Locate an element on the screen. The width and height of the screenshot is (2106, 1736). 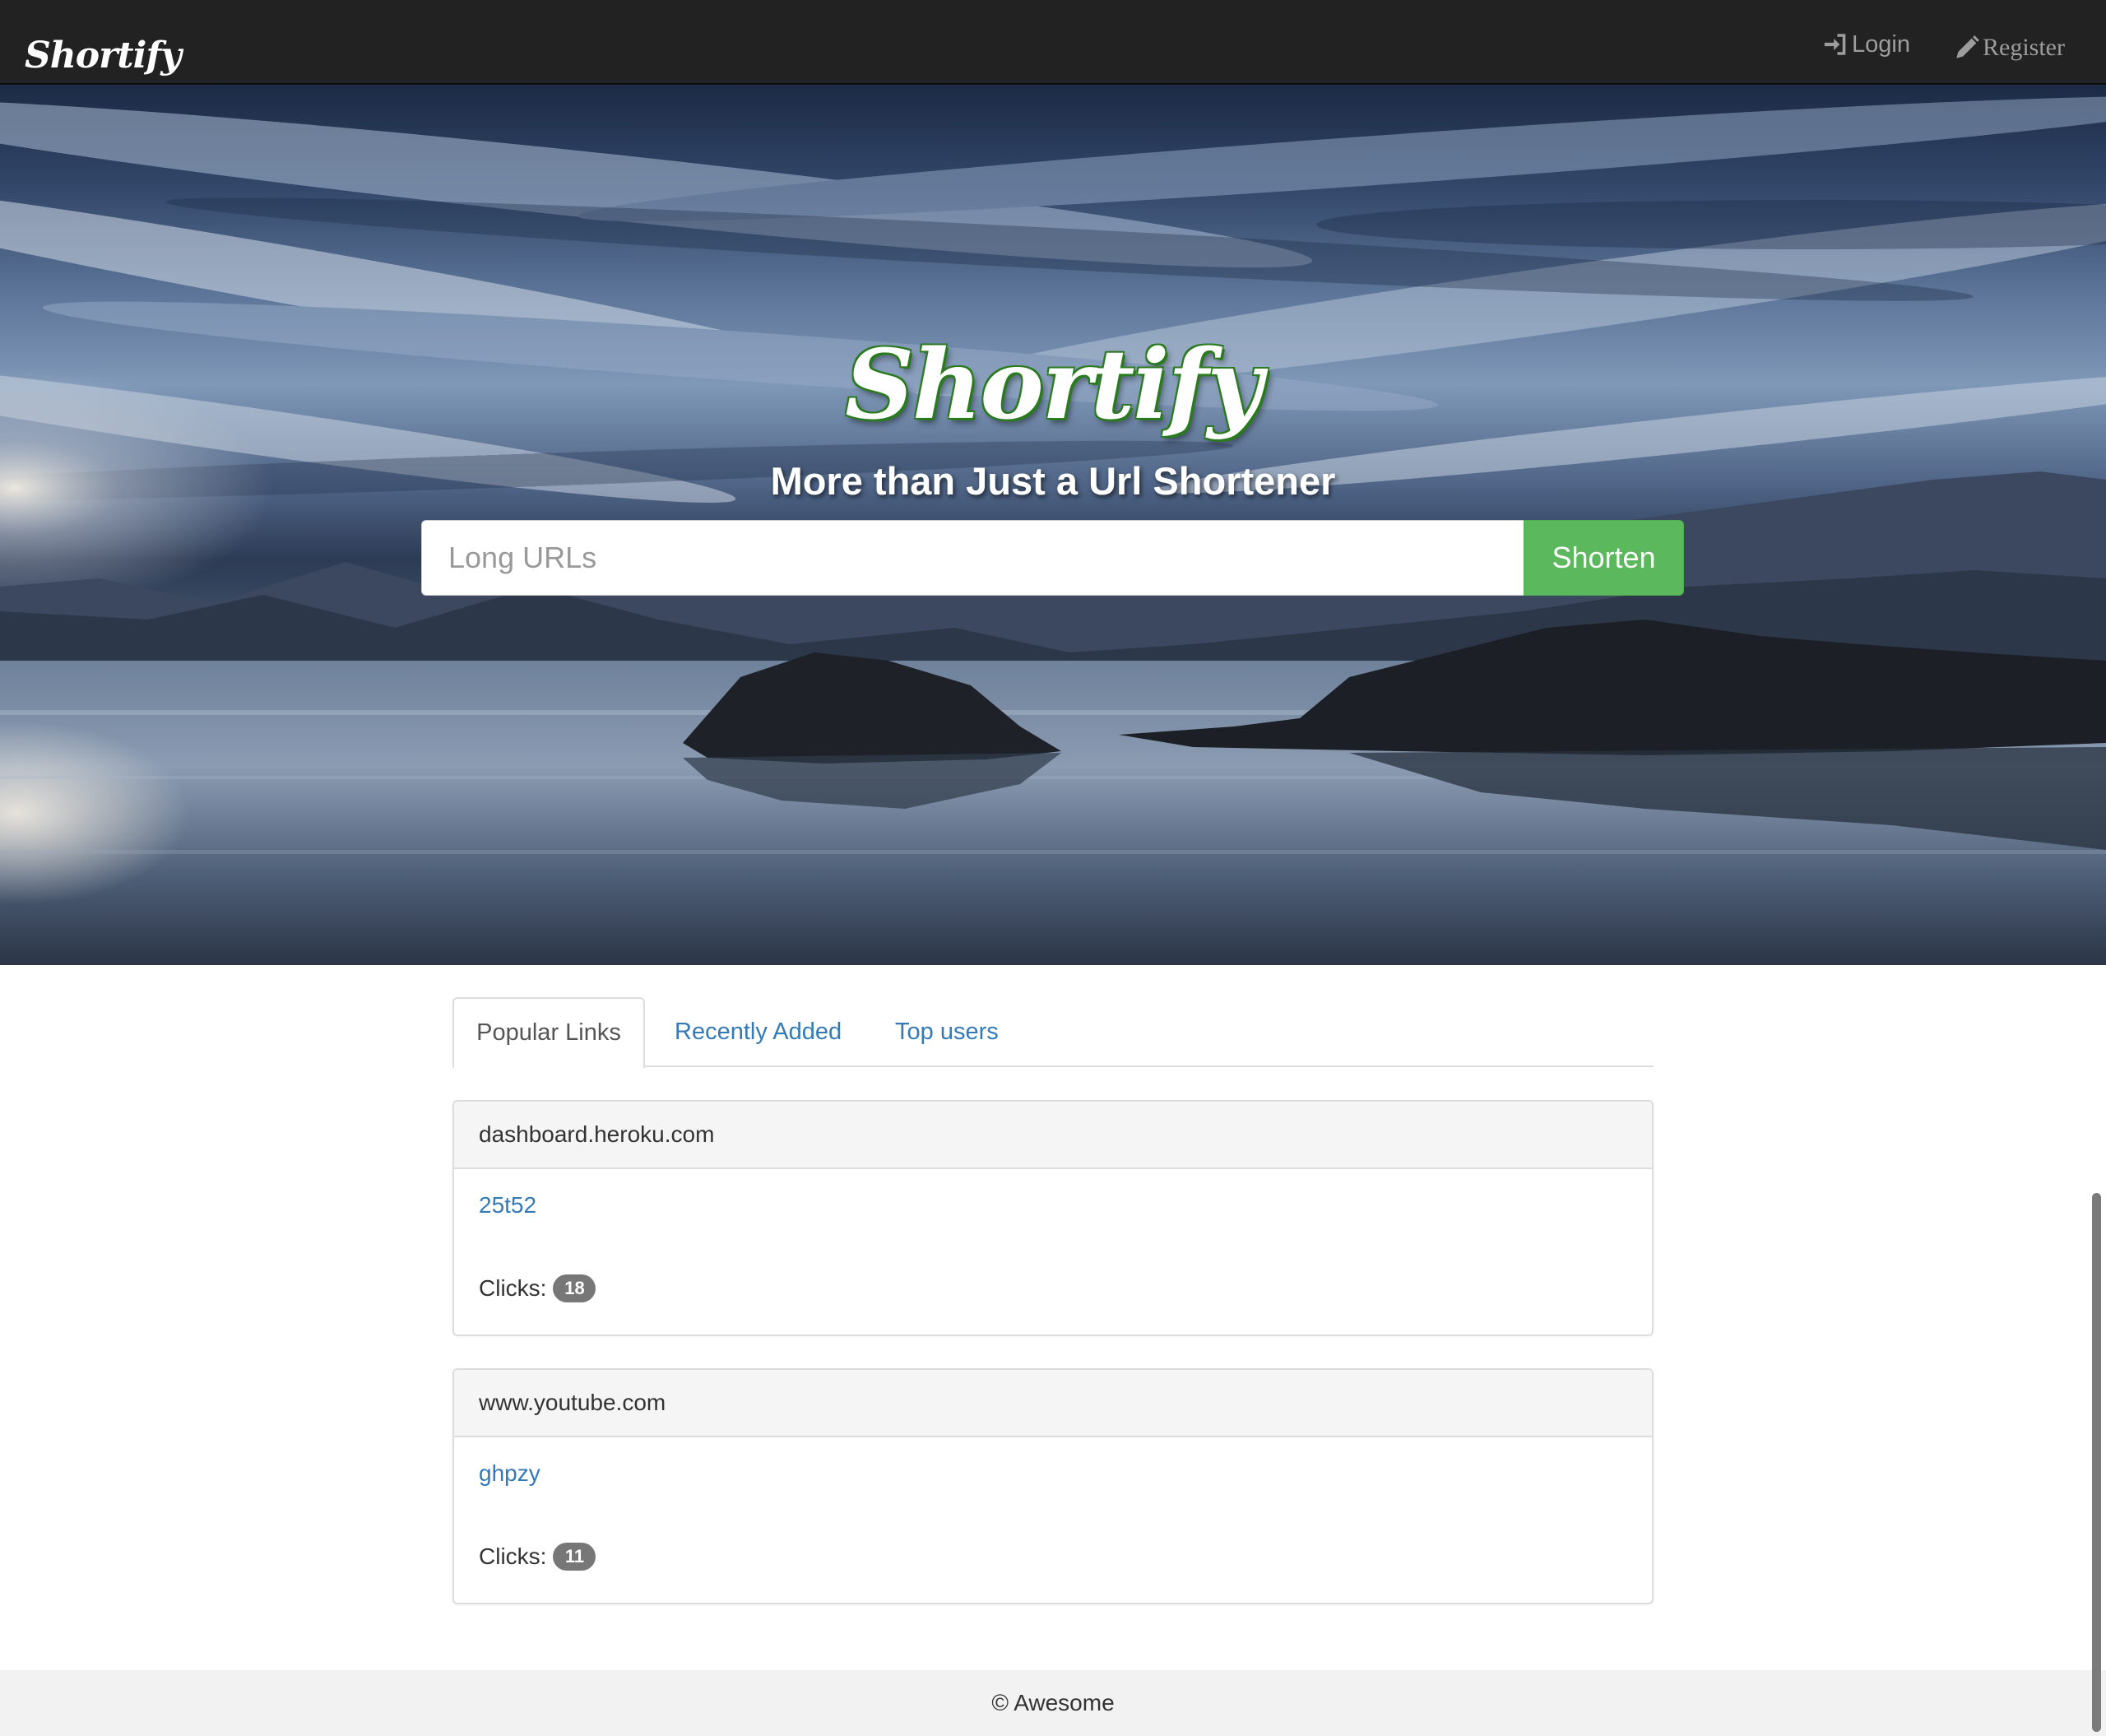
link-card-domain: www.youtube.com is located at coordinates (1053, 1403).